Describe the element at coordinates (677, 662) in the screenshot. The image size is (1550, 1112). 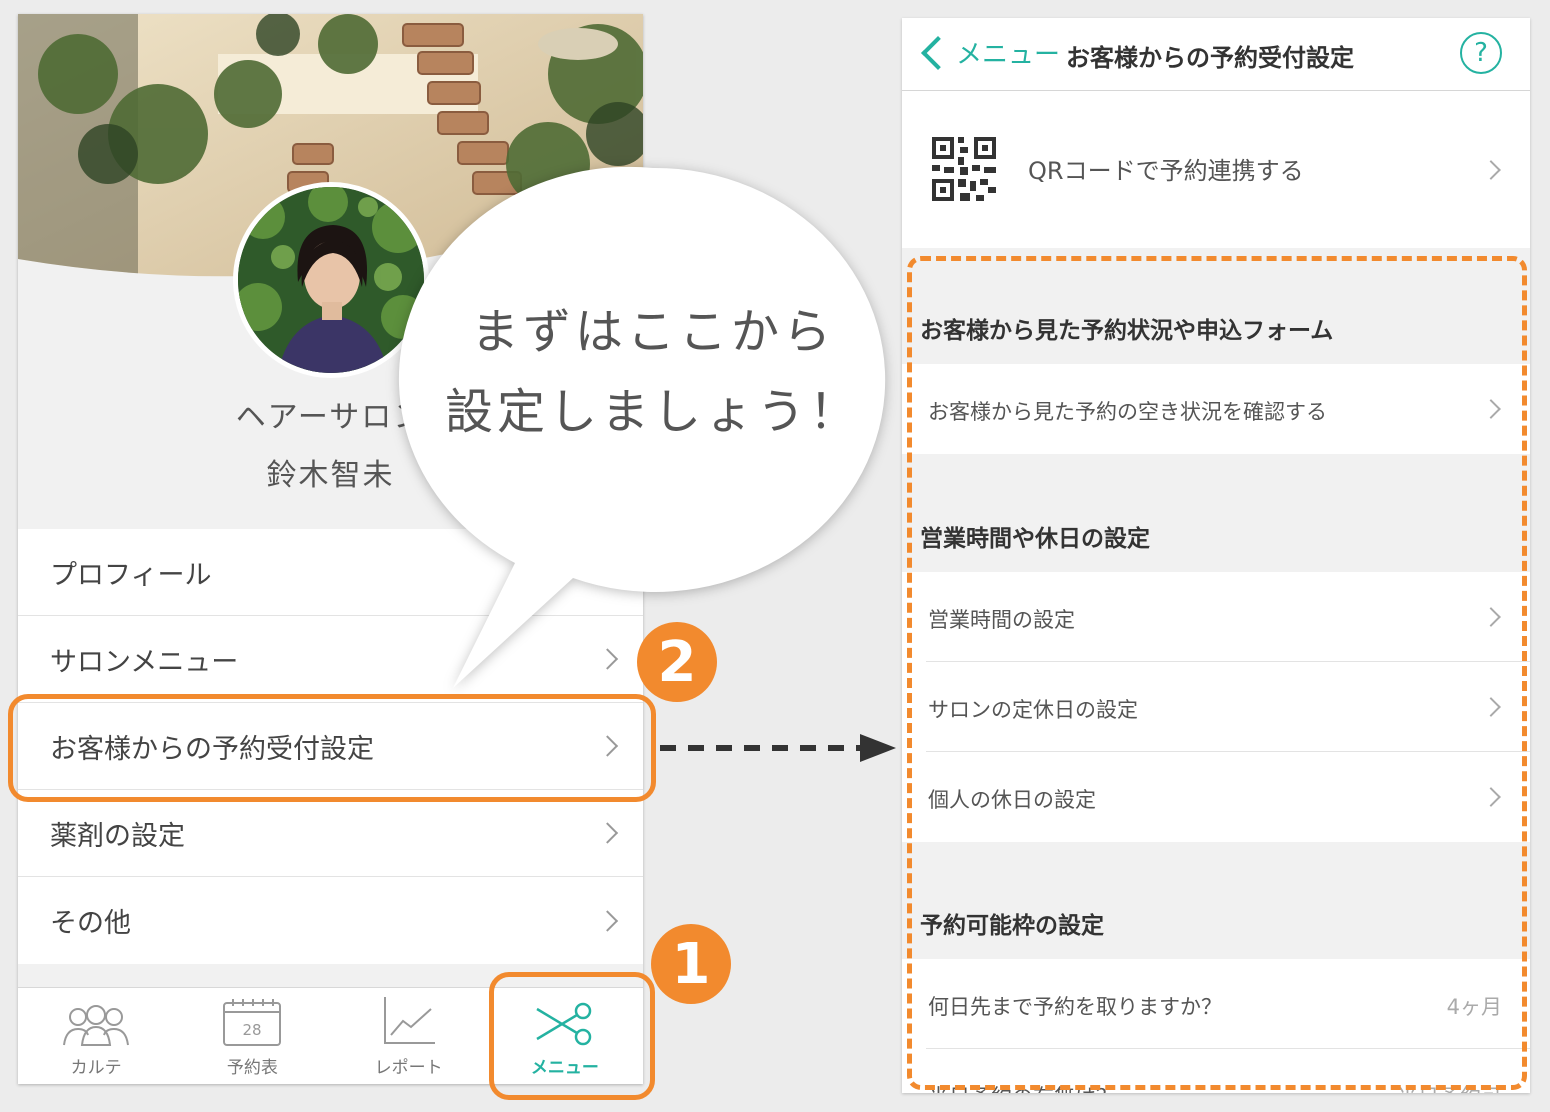
I see `step-badge-2: 2` at that location.